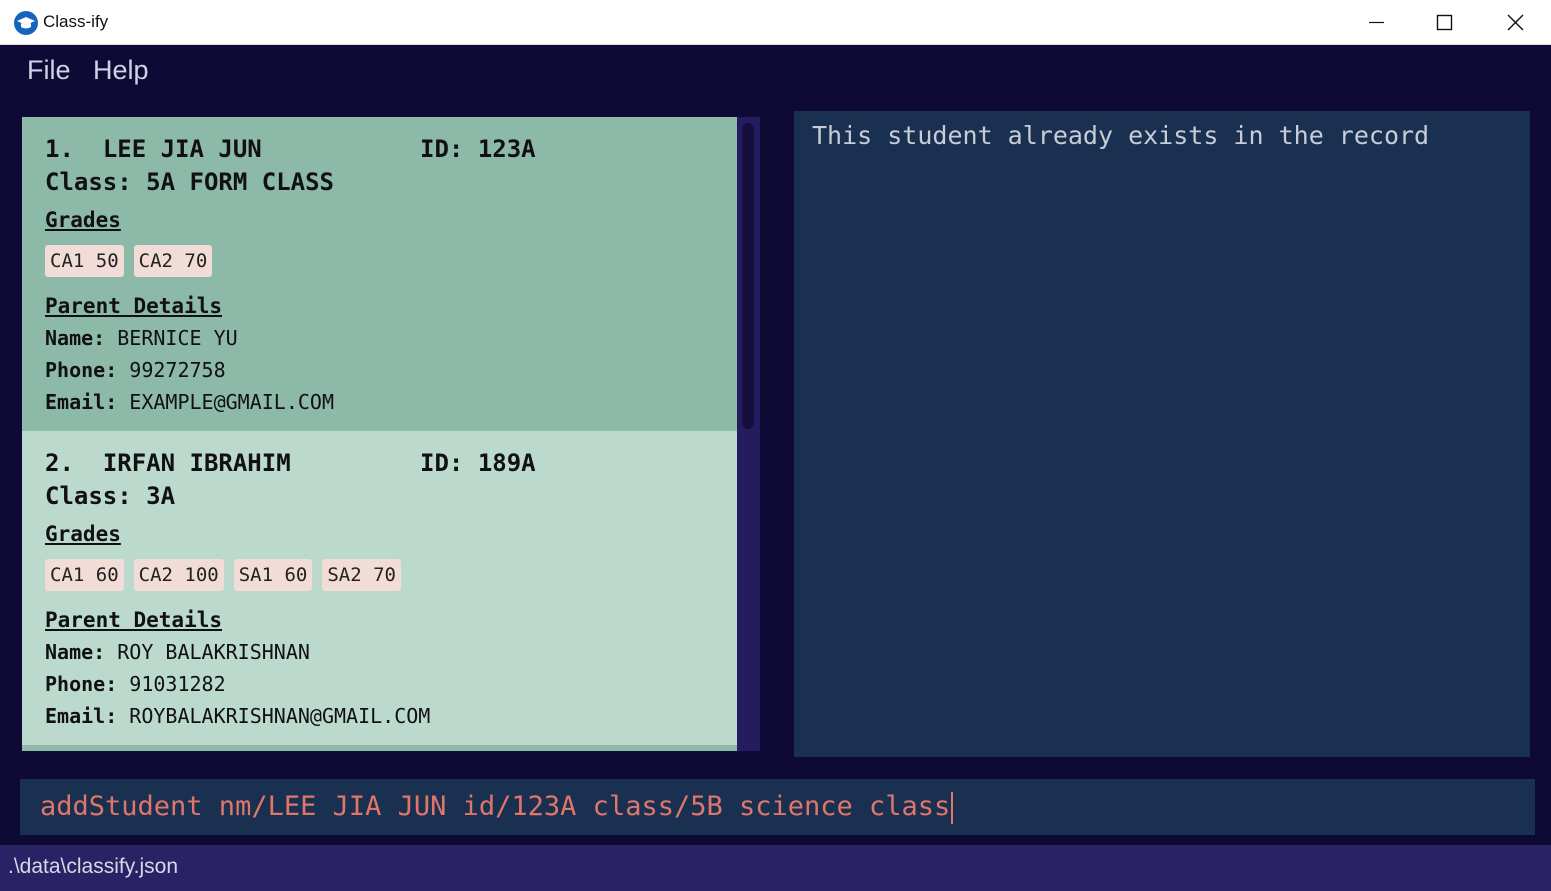  What do you see at coordinates (177, 370) in the screenshot?
I see `parent-phone: 99272758` at bounding box center [177, 370].